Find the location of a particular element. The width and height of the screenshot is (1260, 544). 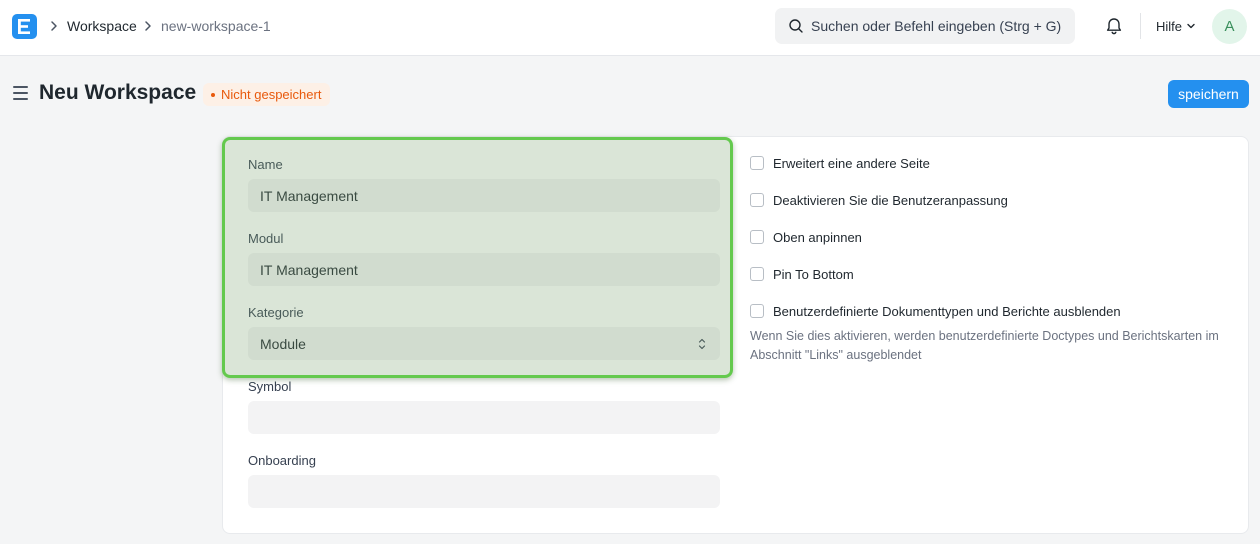

sidebar-toggle-icon is located at coordinates (20, 93).